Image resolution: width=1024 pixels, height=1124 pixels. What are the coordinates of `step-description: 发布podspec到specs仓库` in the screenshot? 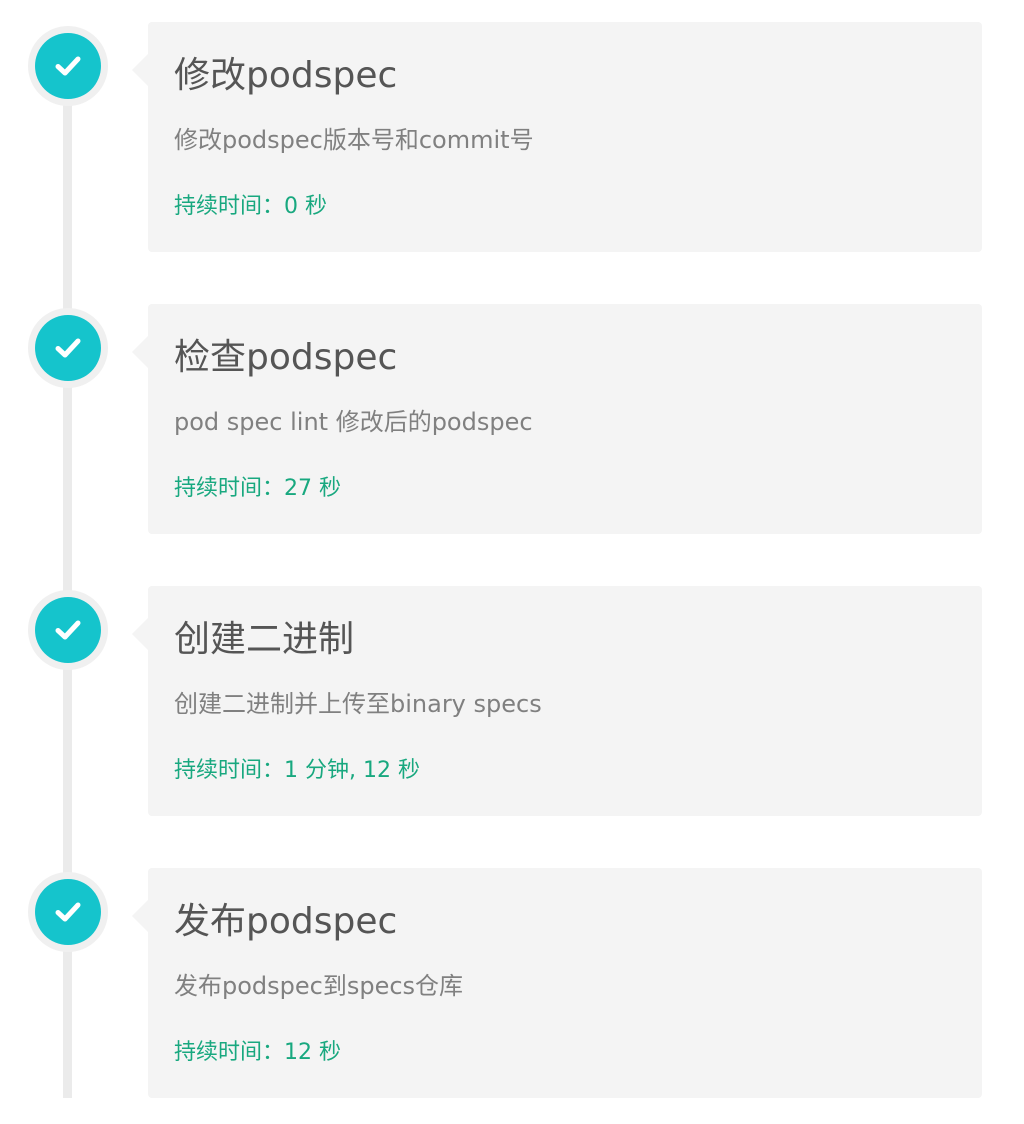 It's located at (319, 986).